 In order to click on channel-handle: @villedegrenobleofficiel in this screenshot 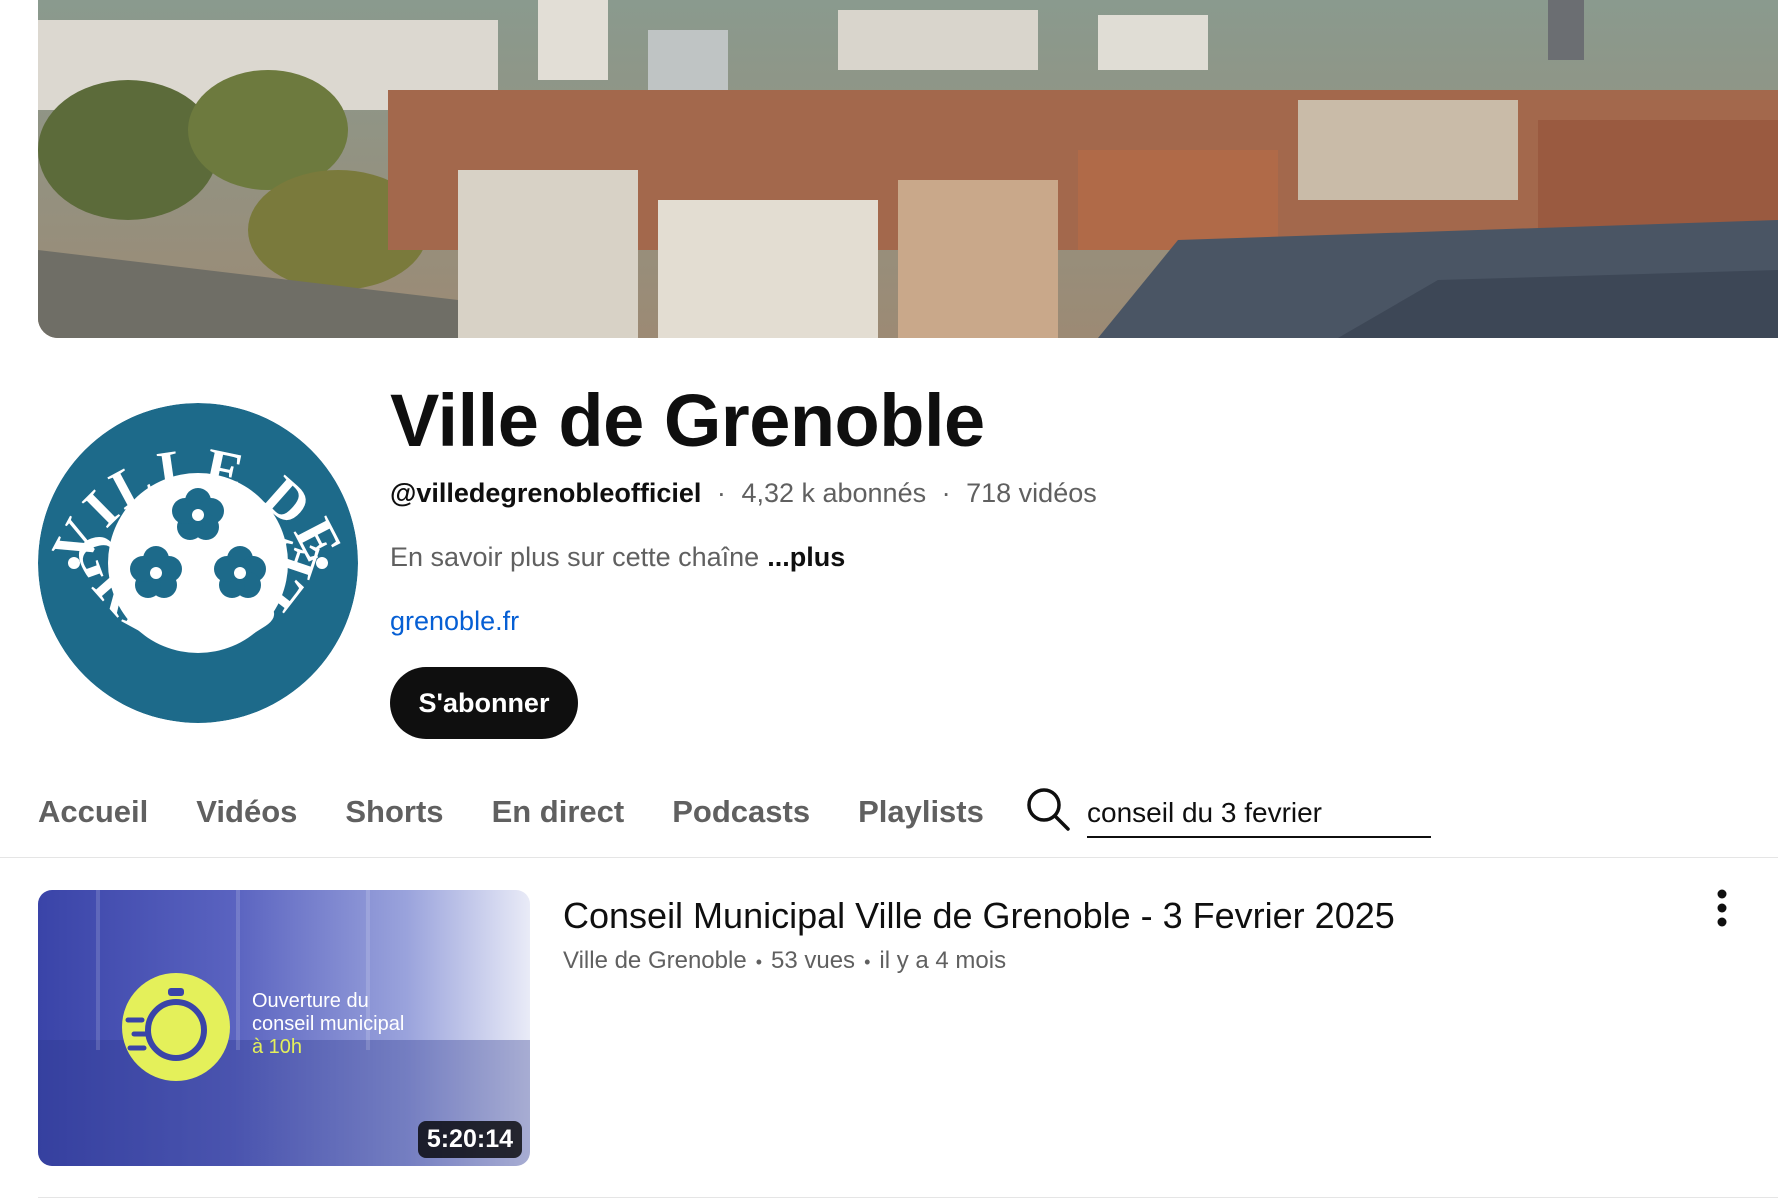, I will do `click(546, 493)`.